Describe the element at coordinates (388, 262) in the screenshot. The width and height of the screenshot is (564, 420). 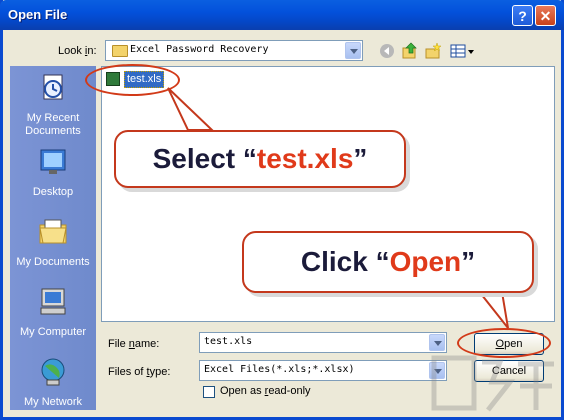
I see `click-callout: Click “Open”` at that location.